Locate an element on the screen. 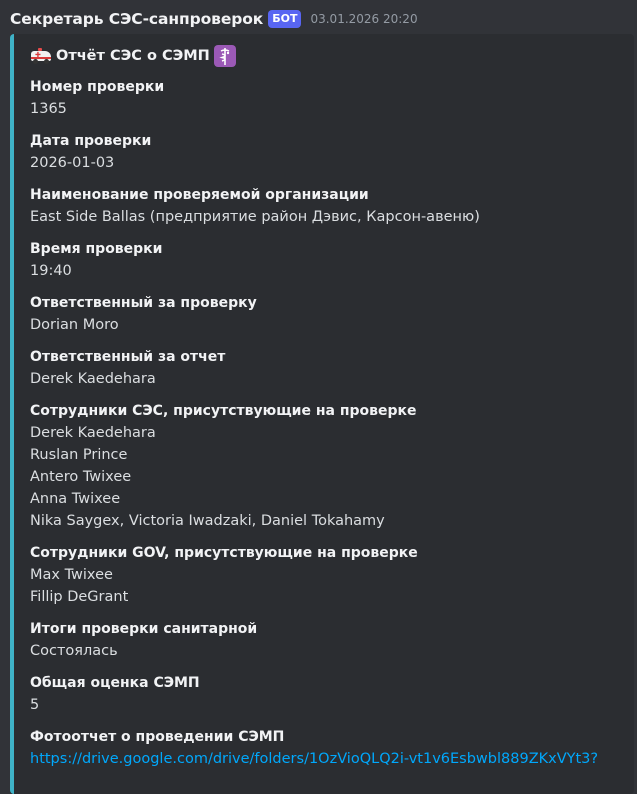 This screenshot has height=794, width=637. field-inspection-time: Время проверки 19:40 is located at coordinates (330, 260).